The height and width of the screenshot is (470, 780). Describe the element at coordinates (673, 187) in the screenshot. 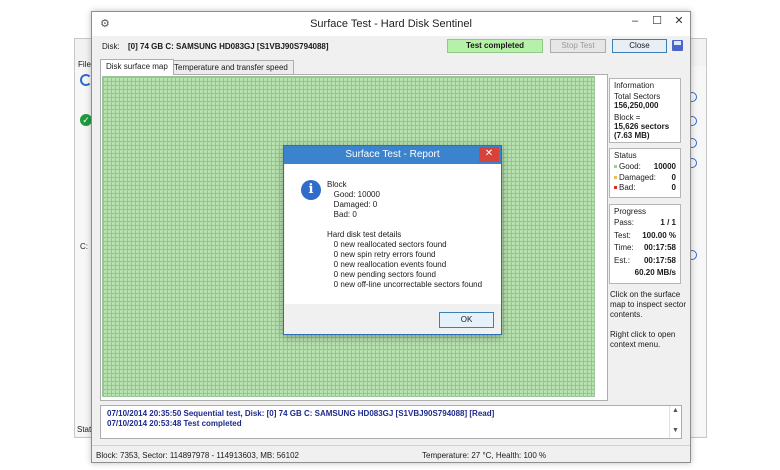

I see `bad-value: 0` at that location.